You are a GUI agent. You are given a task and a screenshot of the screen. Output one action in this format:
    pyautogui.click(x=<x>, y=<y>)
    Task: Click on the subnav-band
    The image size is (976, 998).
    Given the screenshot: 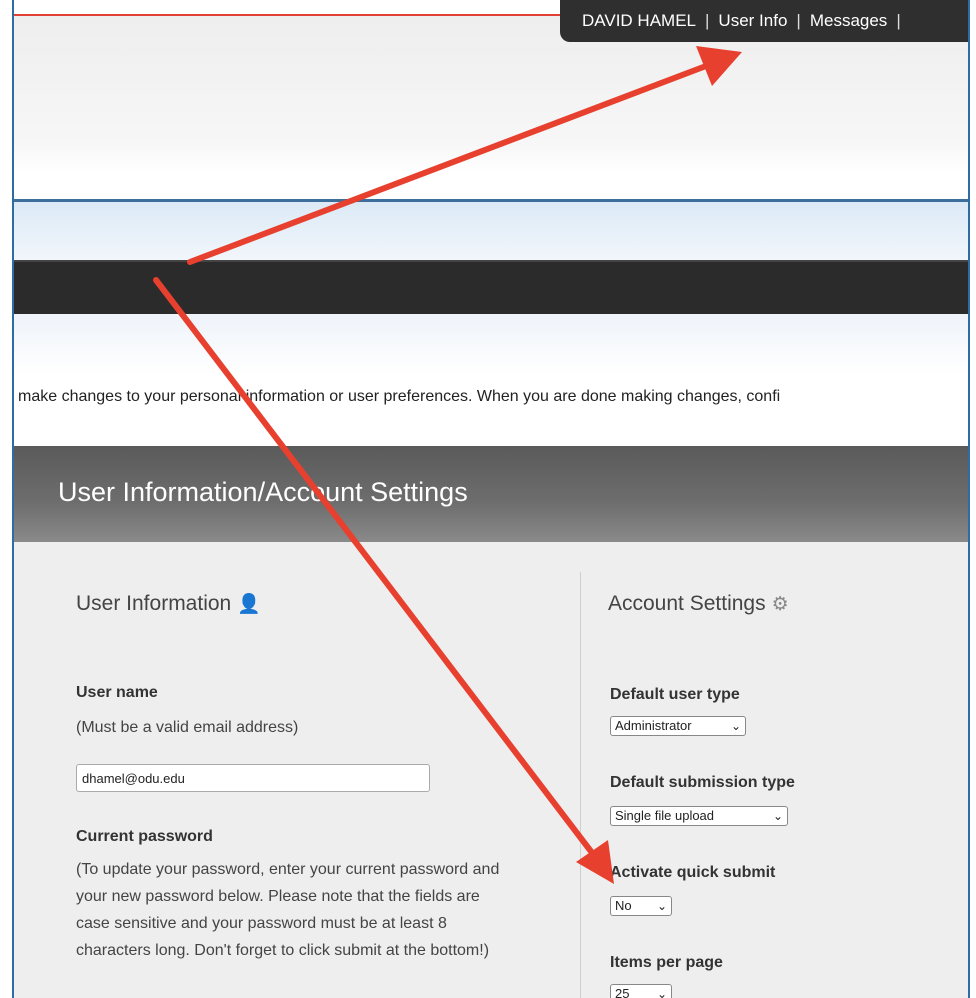 What is the action you would take?
    pyautogui.click(x=491, y=344)
    